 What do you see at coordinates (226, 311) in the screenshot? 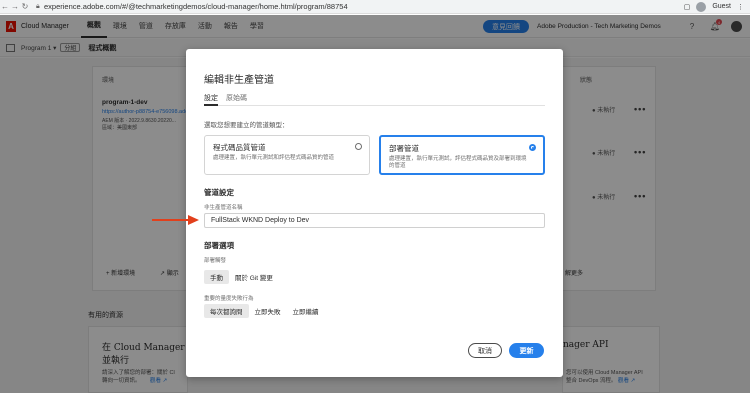
I see `metric-ask-every-time: 每次都詢問` at bounding box center [226, 311].